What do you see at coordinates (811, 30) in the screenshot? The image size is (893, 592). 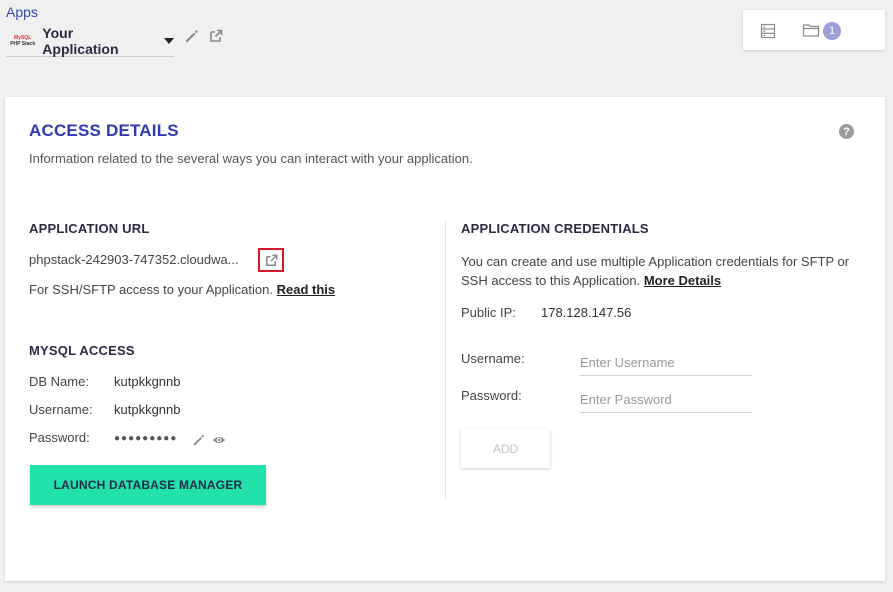 I see `folder-icon` at bounding box center [811, 30].